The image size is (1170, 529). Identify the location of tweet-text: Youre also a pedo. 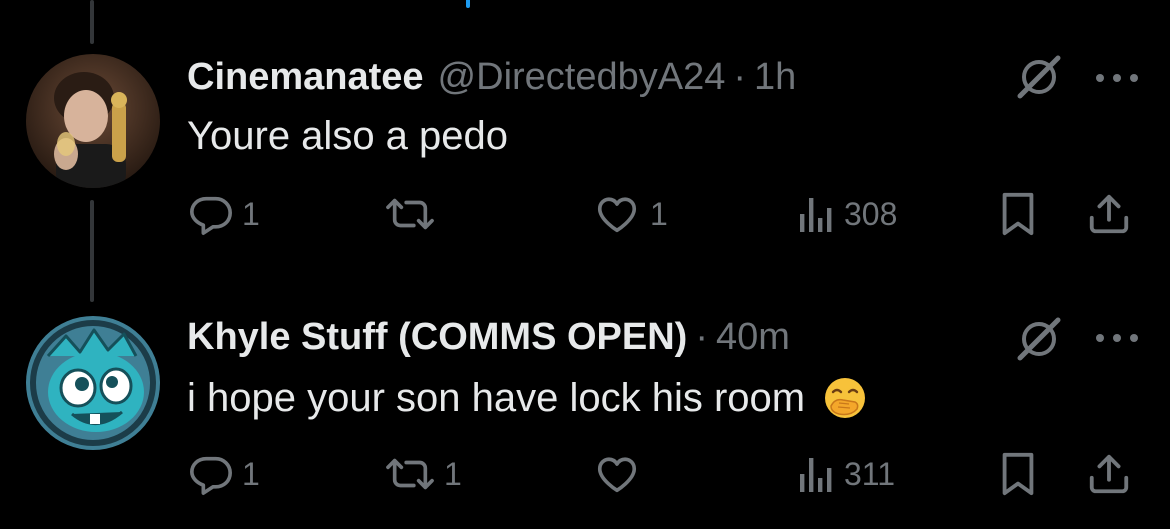
(347, 136).